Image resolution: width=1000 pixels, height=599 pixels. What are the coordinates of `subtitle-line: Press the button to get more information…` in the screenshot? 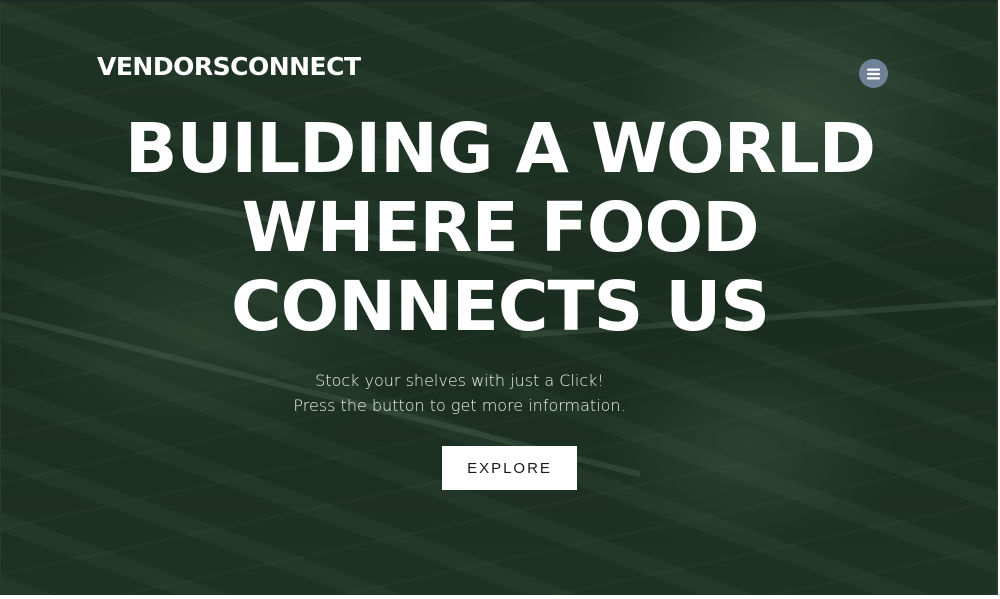 It's located at (459, 405).